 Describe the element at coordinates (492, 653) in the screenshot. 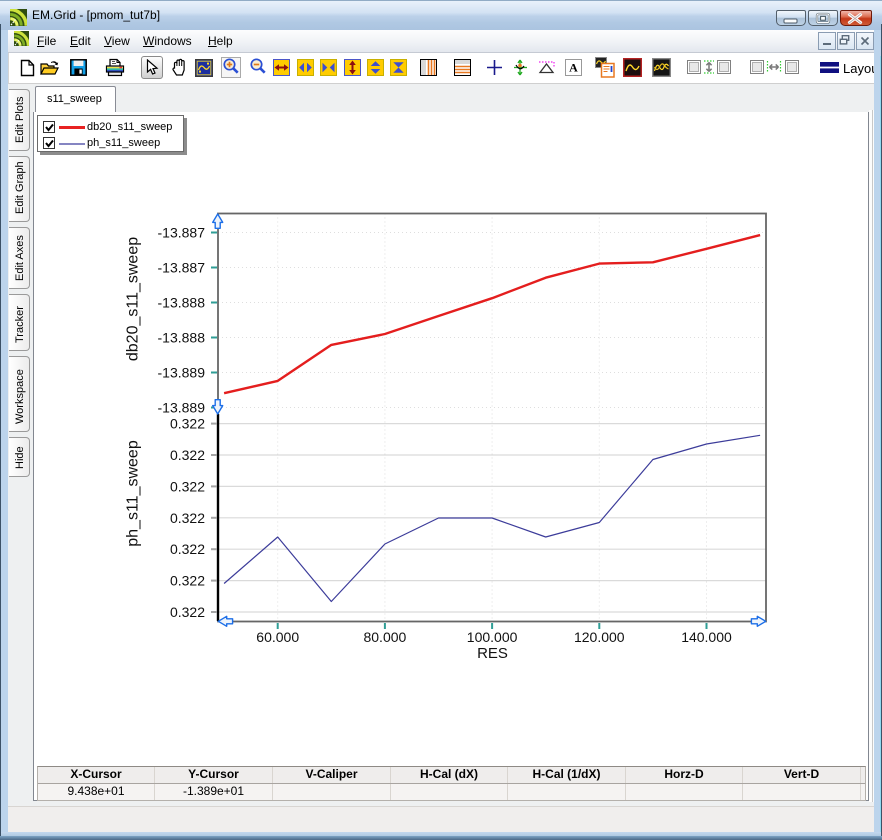

I see `svg-text: RES` at that location.